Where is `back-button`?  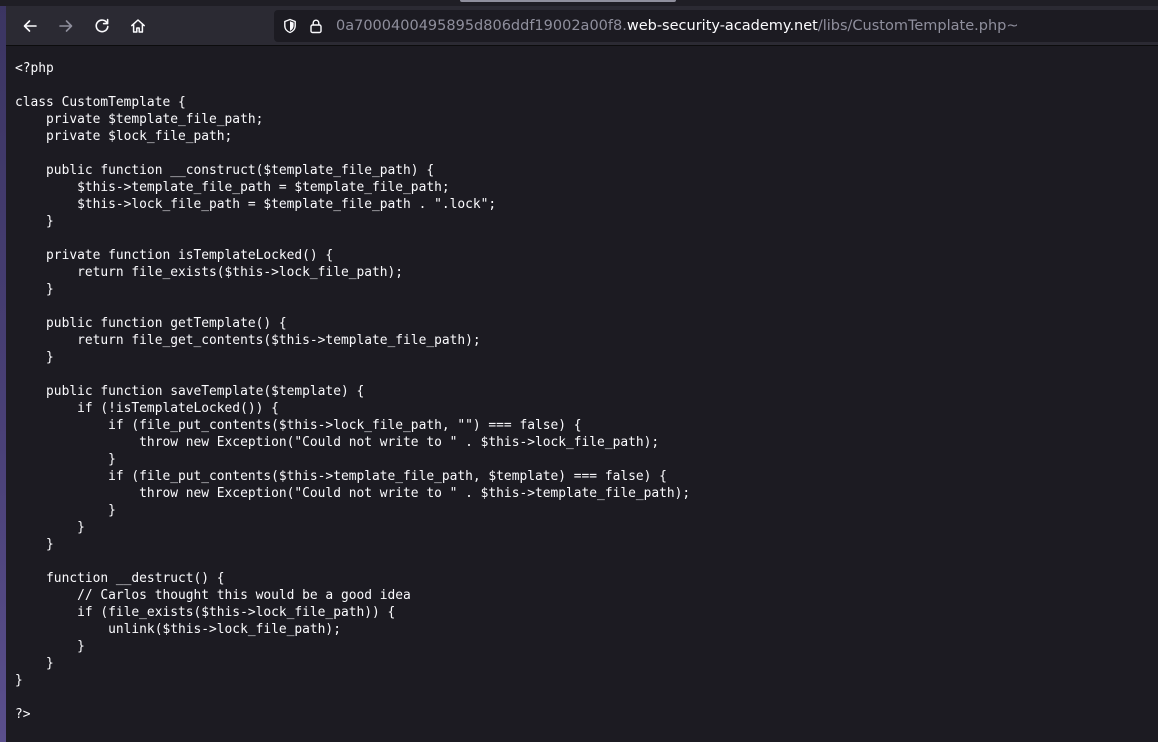 back-button is located at coordinates (30, 26).